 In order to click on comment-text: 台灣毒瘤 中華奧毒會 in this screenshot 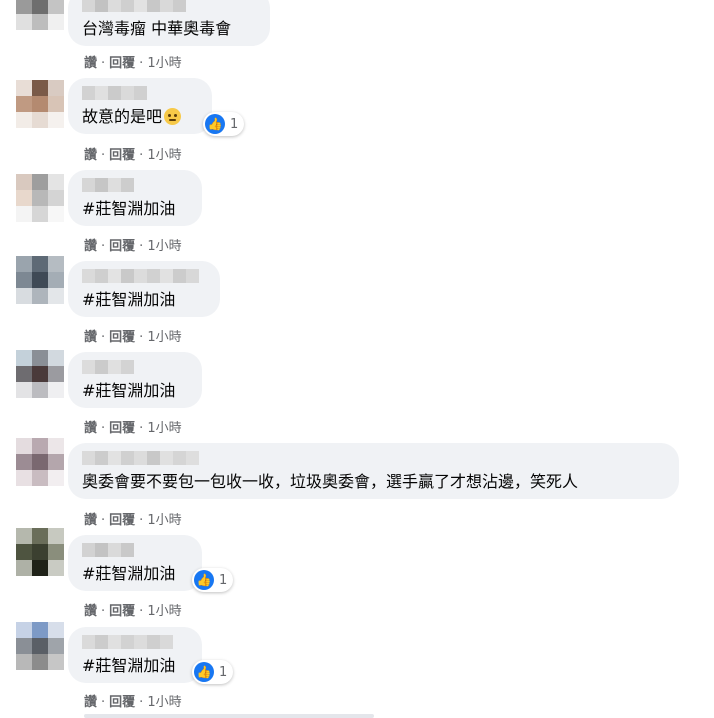, I will do `click(157, 28)`.